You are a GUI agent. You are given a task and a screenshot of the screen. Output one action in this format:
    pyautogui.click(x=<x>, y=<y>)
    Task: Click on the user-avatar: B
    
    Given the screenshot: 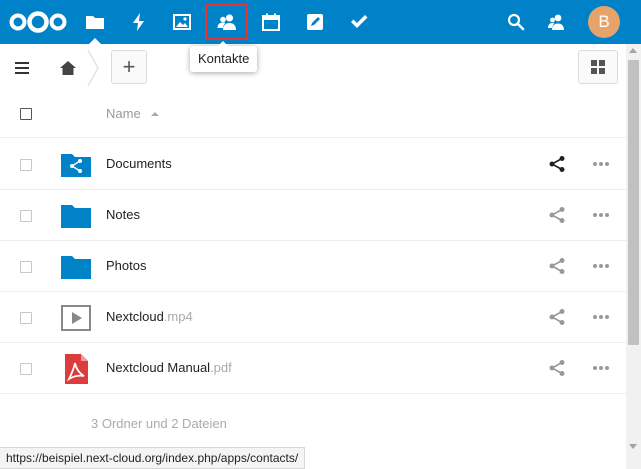 What is the action you would take?
    pyautogui.click(x=604, y=22)
    